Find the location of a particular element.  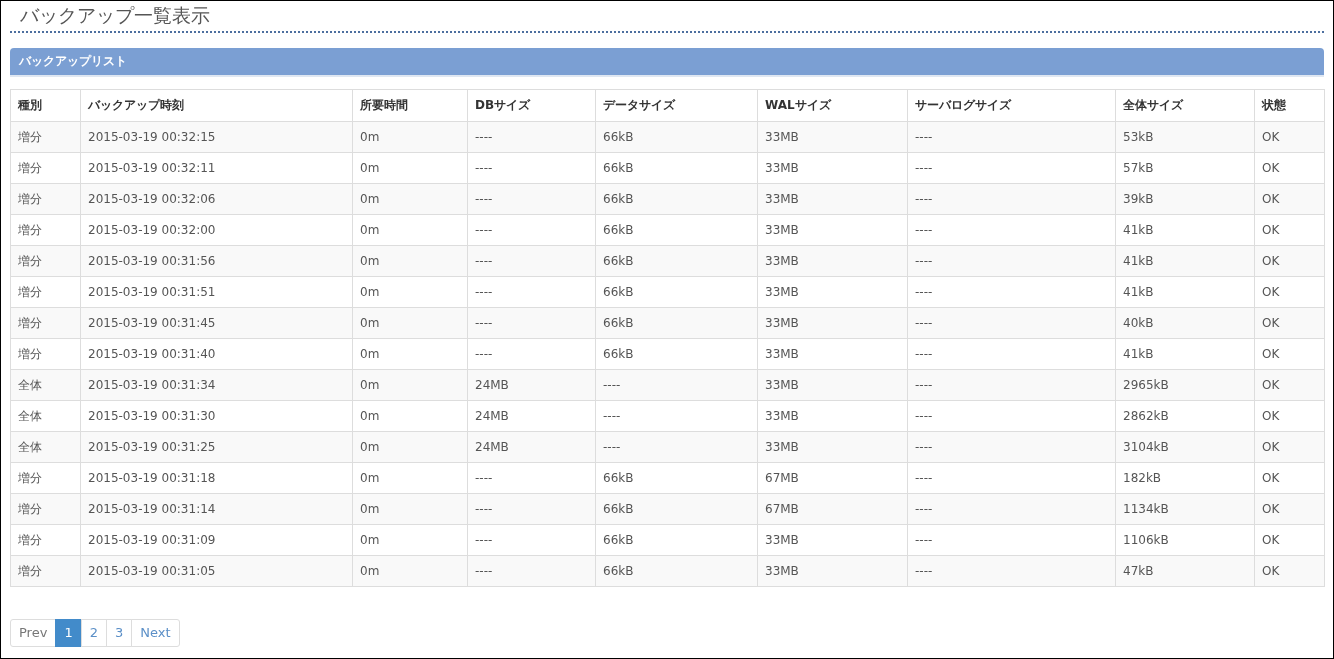

column-header: 所要時間 is located at coordinates (410, 105).